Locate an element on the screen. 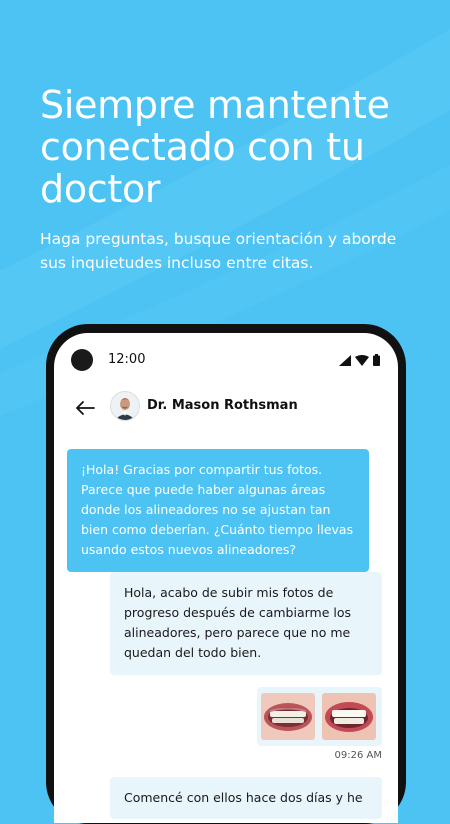 The height and width of the screenshot is (824, 450). status-time: 12:00 is located at coordinates (127, 359).